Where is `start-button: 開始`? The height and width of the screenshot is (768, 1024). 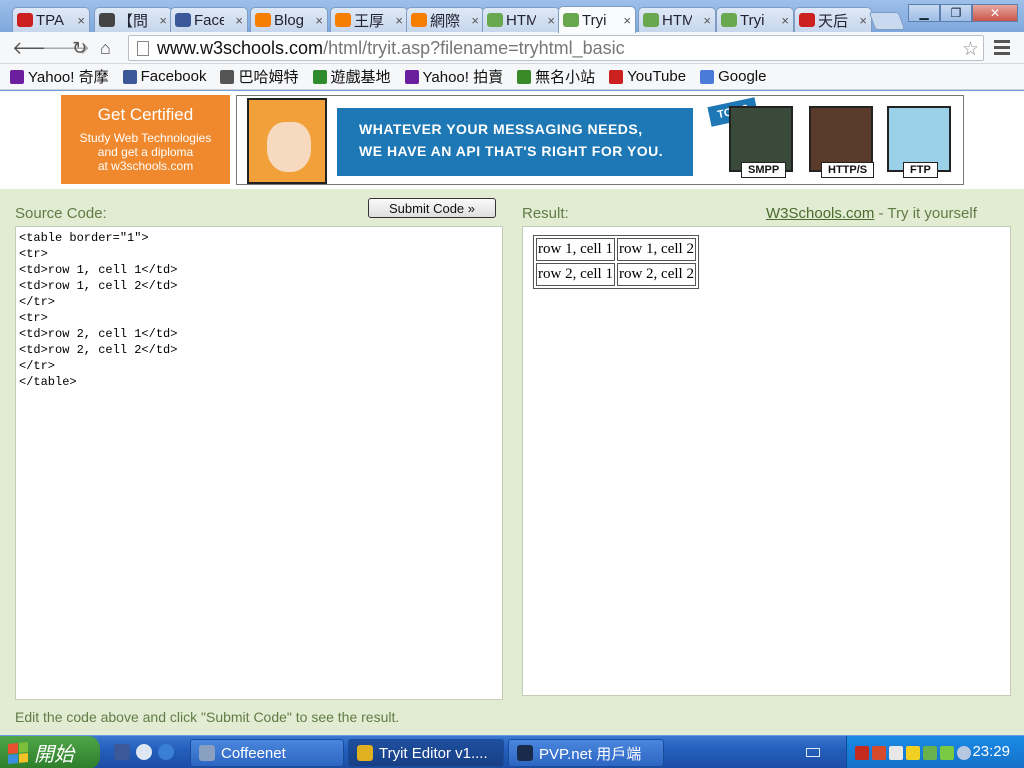
start-button: 開始 is located at coordinates (50, 752).